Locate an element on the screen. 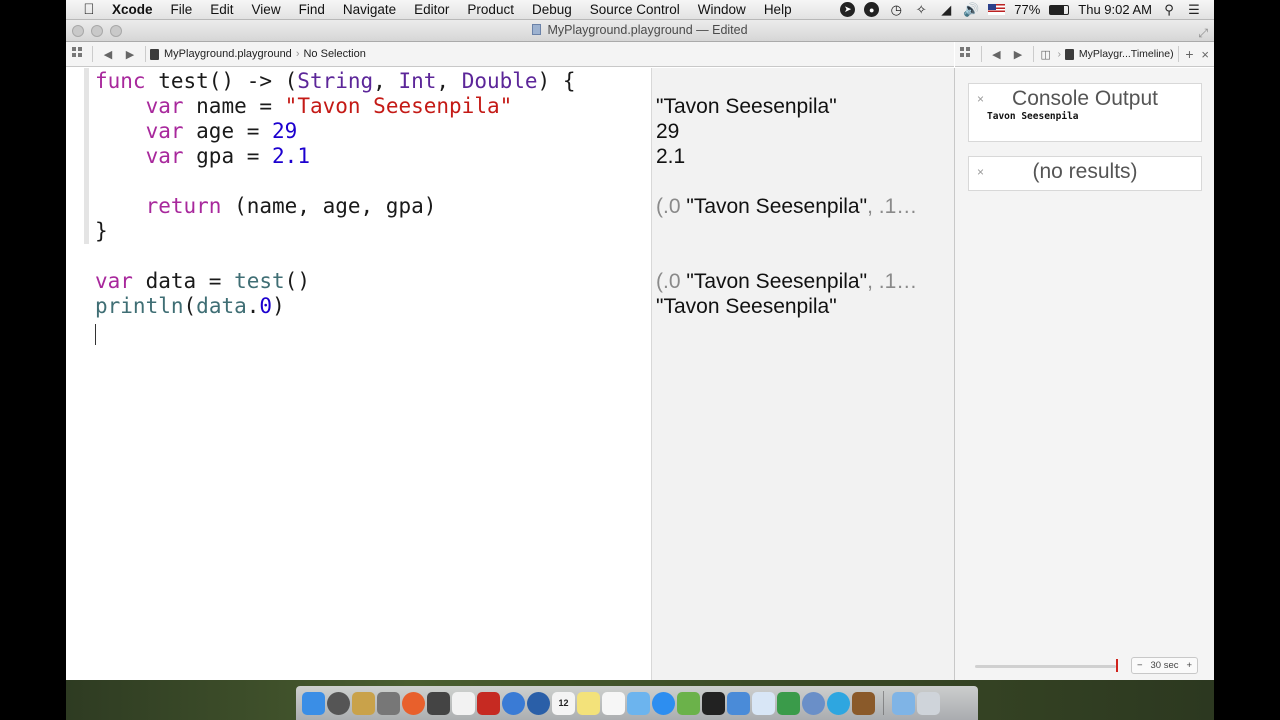 Image resolution: width=1280 pixels, height=720 pixels. result-line-10: "Tavon Seesenpila" is located at coordinates (801, 306).